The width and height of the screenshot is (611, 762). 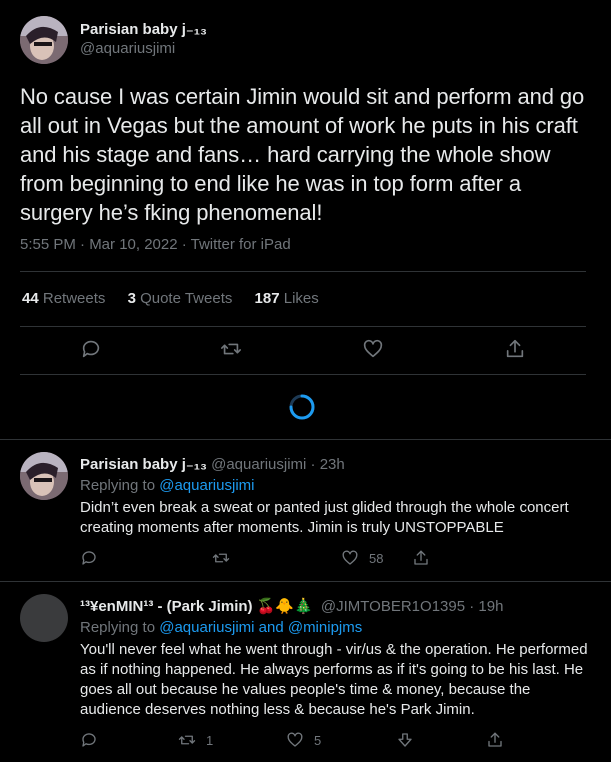 What do you see at coordinates (278, 464) in the screenshot?
I see `user-handle: @aquariusjimi · 23h` at bounding box center [278, 464].